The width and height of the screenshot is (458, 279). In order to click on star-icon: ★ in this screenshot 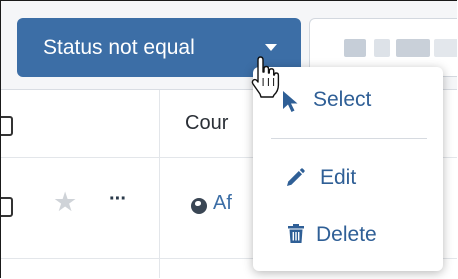, I will do `click(65, 202)`.